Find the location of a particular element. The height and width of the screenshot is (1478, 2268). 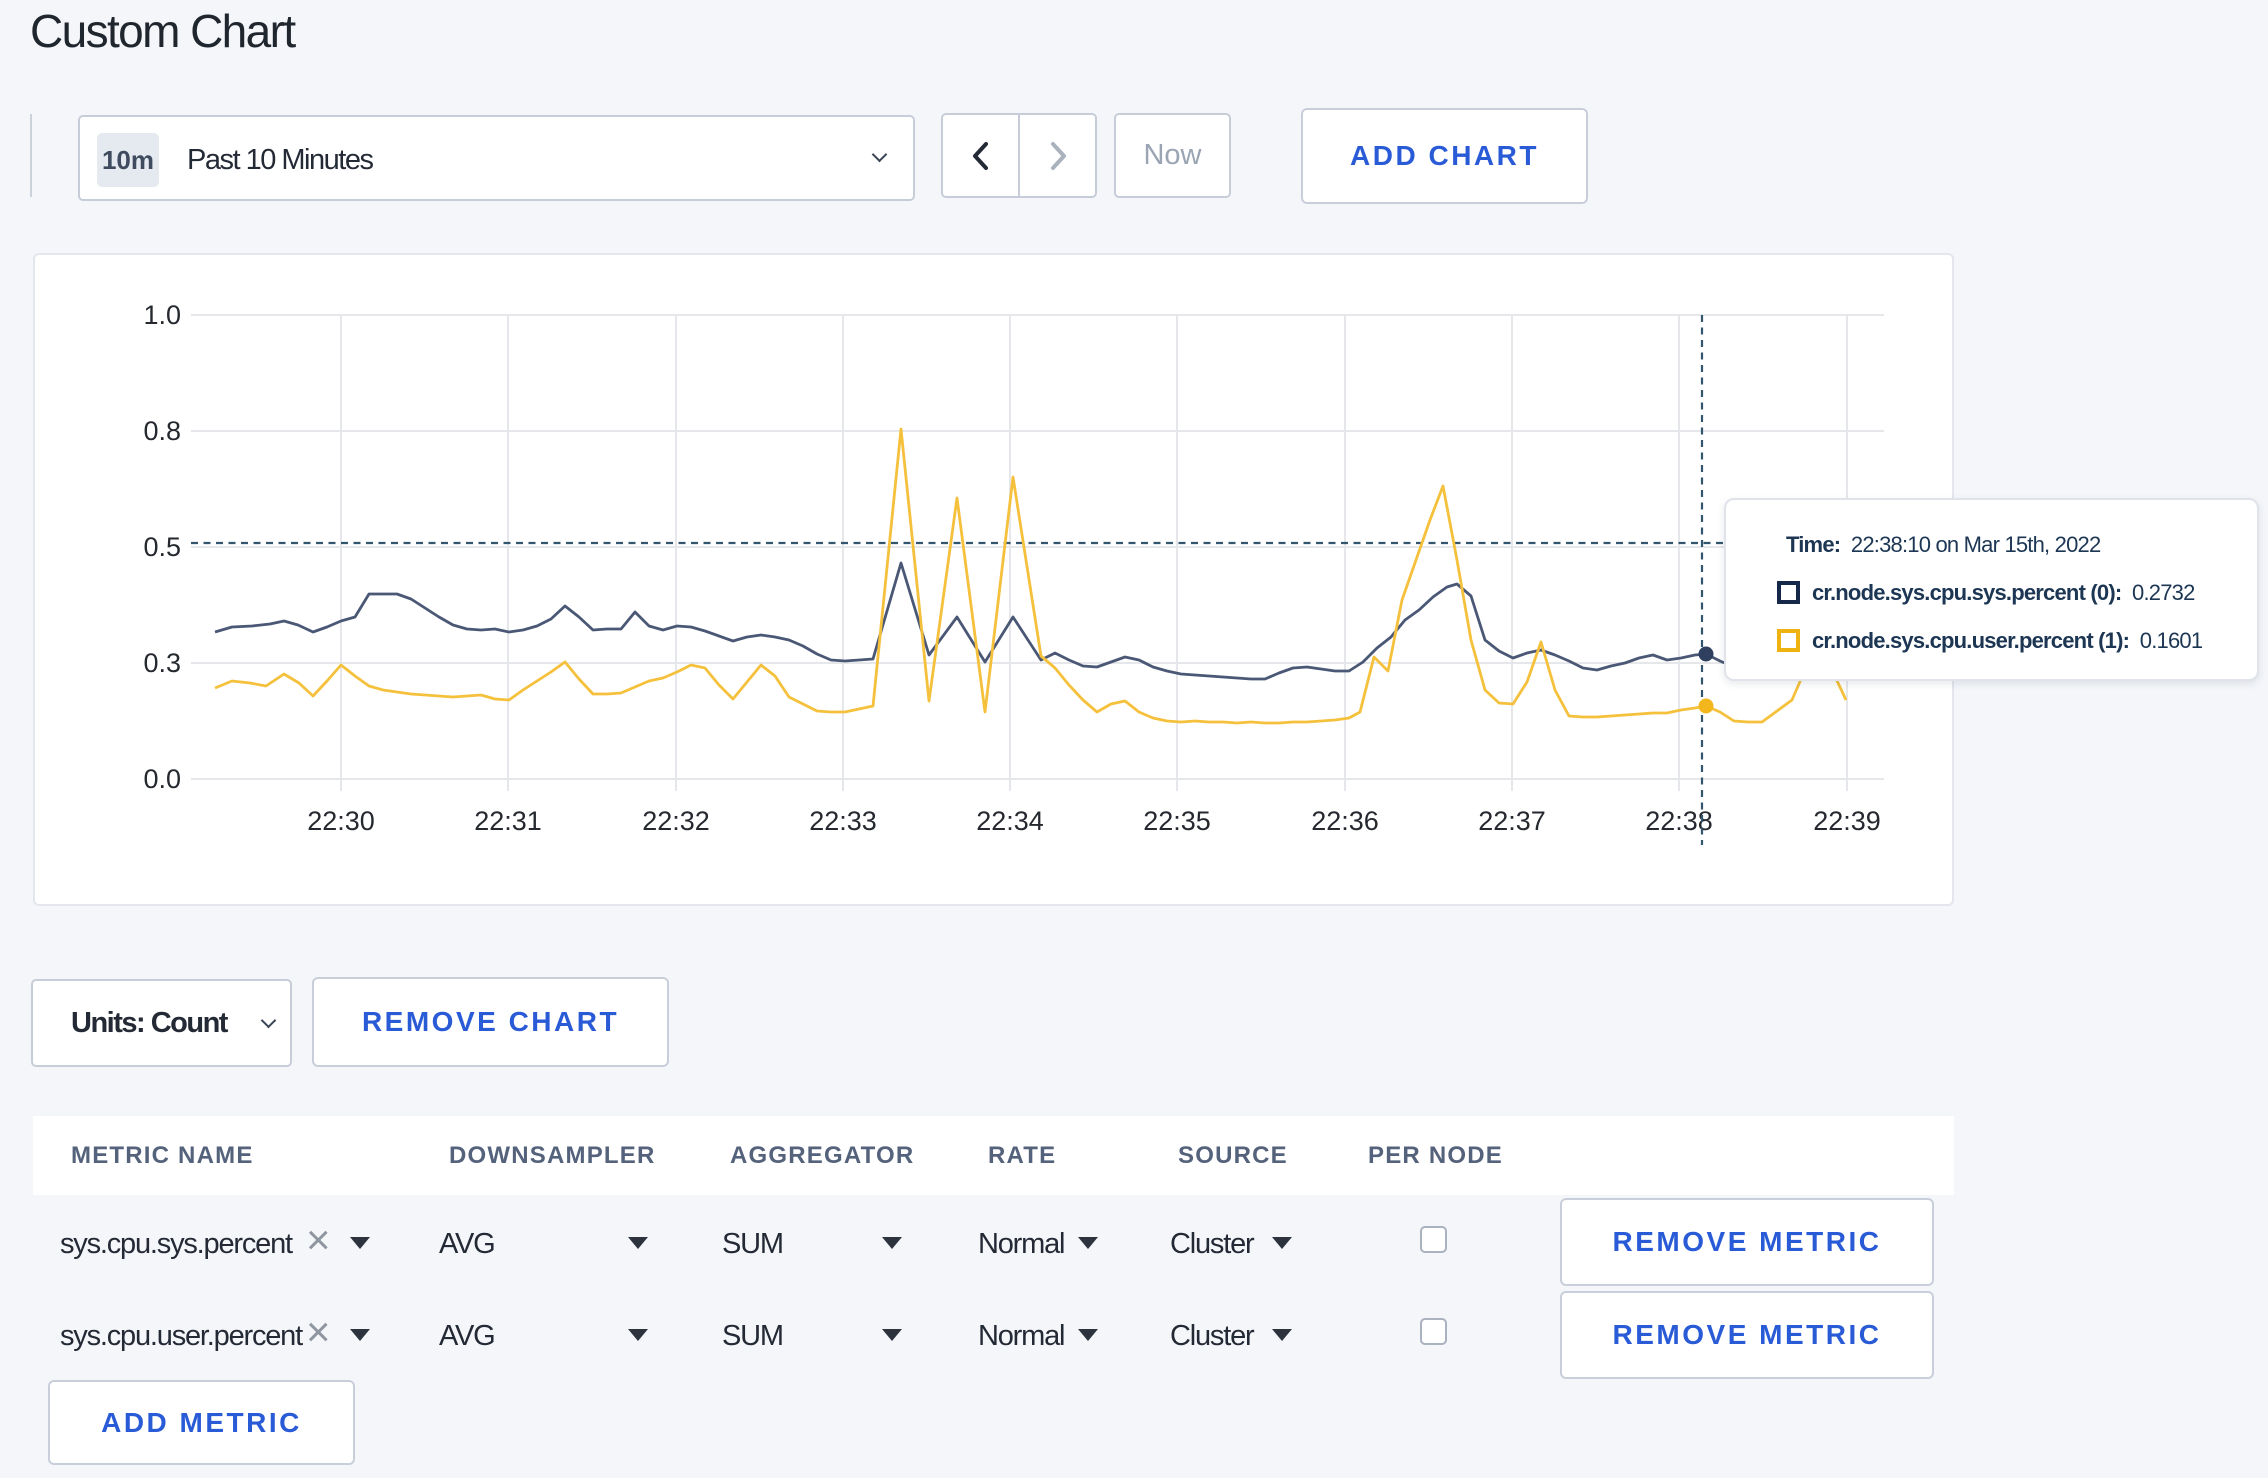

svg-text: 0.0 is located at coordinates (162, 779).